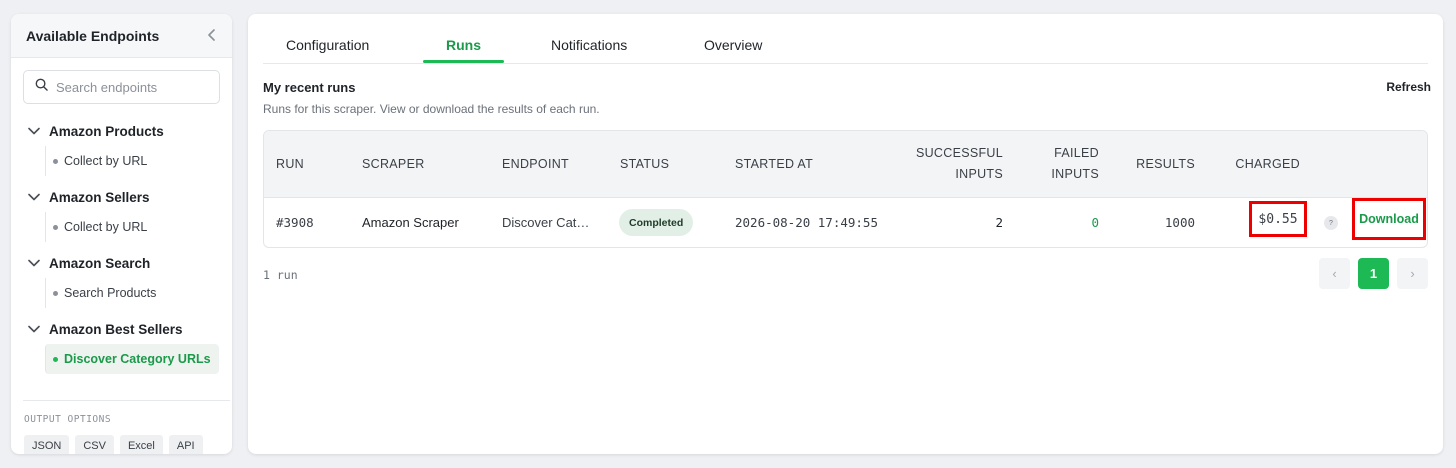  Describe the element at coordinates (106, 131) in the screenshot. I see `group-label: Amazon Products` at that location.